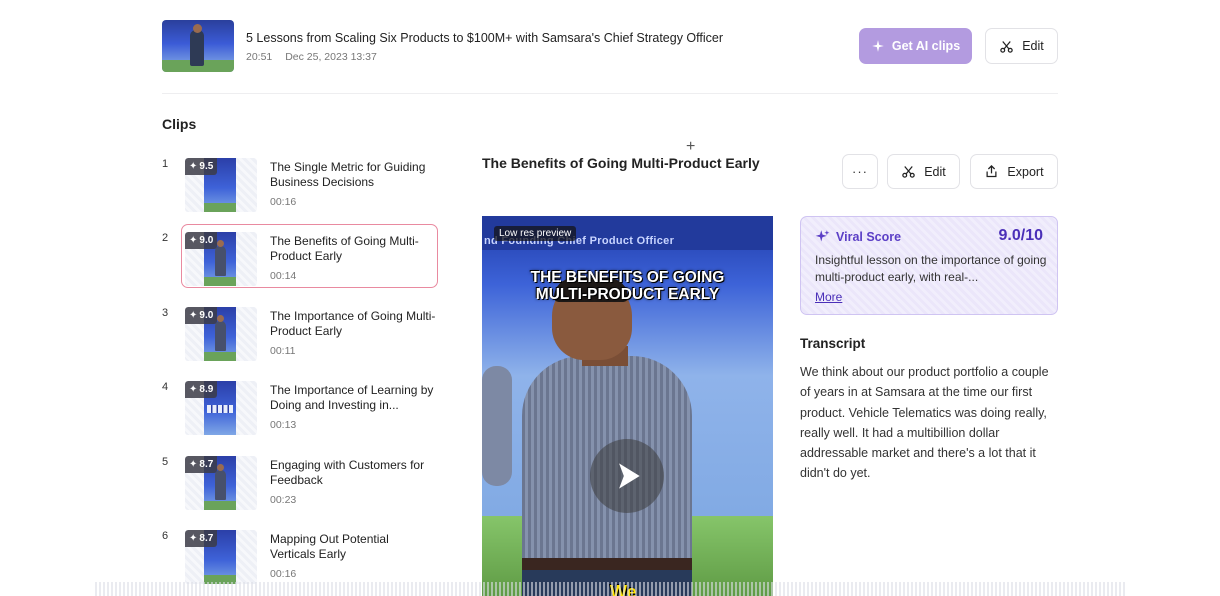 This screenshot has height=596, width=1220. What do you see at coordinates (535, 233) in the screenshot?
I see `low-res-preview-badge: Low res preview` at bounding box center [535, 233].